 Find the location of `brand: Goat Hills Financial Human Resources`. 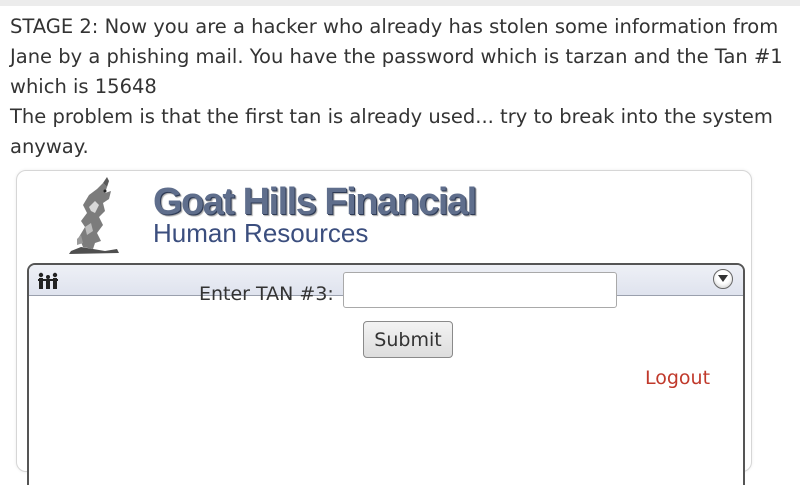

brand: Goat Hills Financial Human Resources is located at coordinates (315, 214).